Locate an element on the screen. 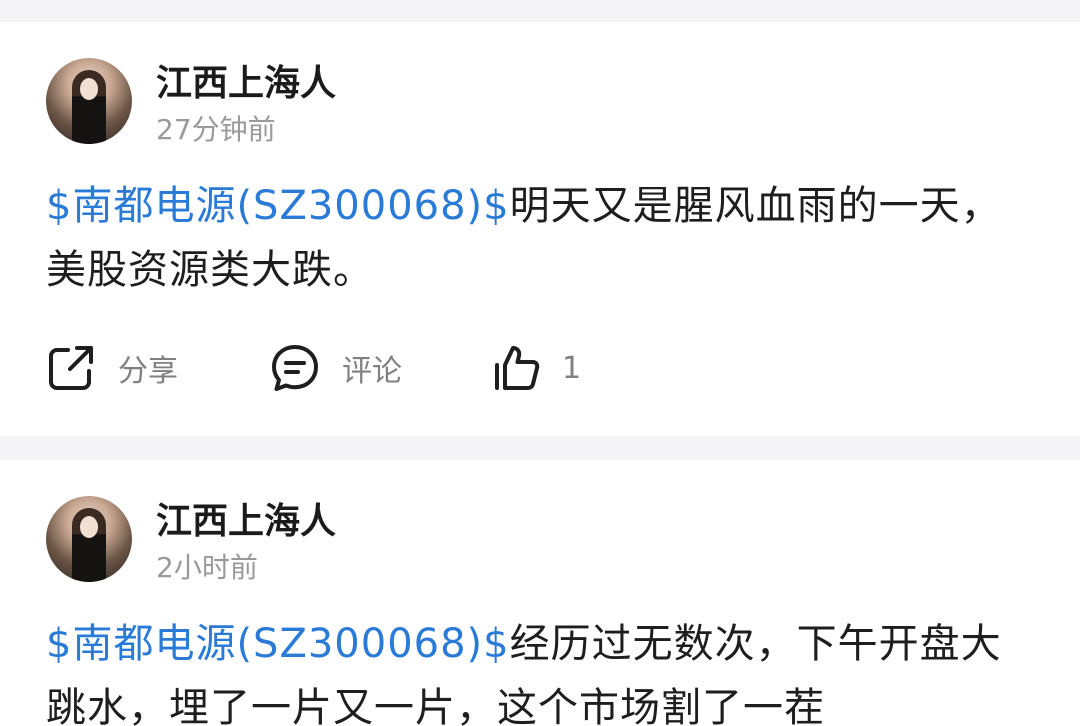 The height and width of the screenshot is (726, 1080). top-spacer is located at coordinates (540, 11).